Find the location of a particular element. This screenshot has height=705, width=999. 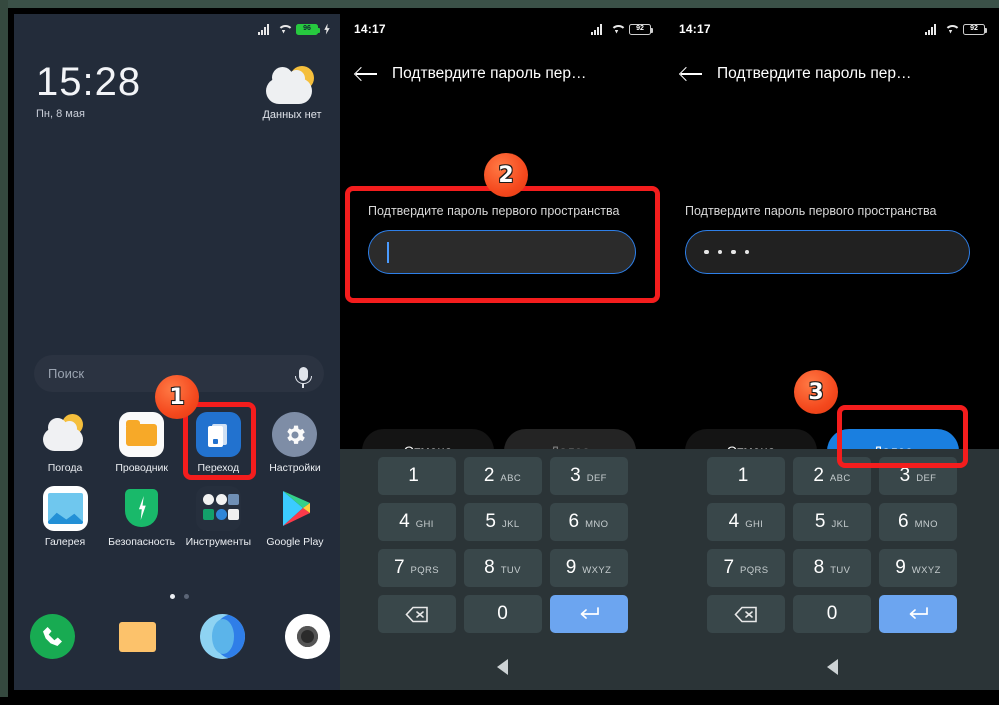

status-bar-2: 14:17 92 is located at coordinates (502, 29).